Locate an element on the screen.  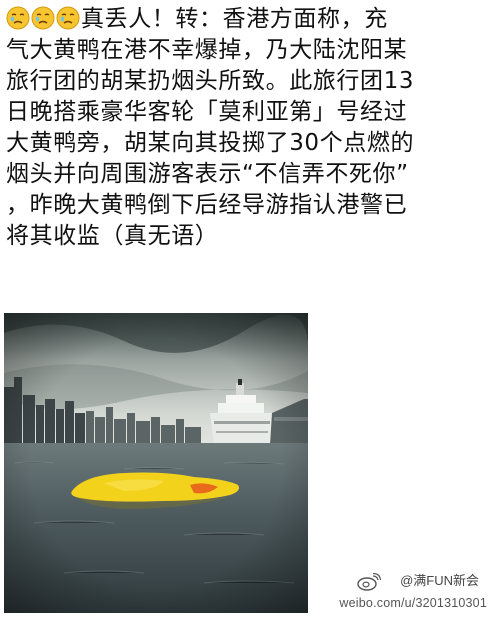
post-line: 烟头并向周围游客表示“不信弄不死你” is located at coordinates (207, 174).